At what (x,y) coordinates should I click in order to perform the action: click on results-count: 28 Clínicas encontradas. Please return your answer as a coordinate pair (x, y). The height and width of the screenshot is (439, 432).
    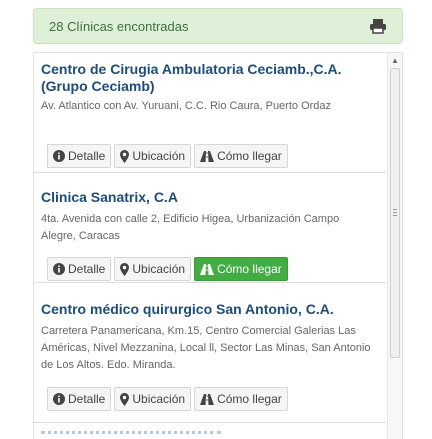
    Looking at the image, I should click on (119, 26).